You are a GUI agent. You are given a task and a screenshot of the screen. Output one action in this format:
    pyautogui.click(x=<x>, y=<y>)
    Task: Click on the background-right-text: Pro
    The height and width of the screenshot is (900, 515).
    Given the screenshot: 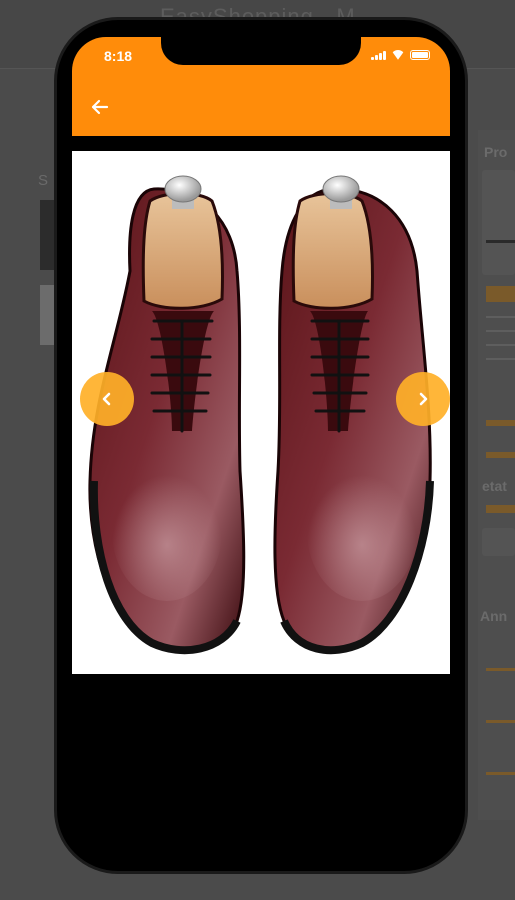 What is the action you would take?
    pyautogui.click(x=496, y=152)
    